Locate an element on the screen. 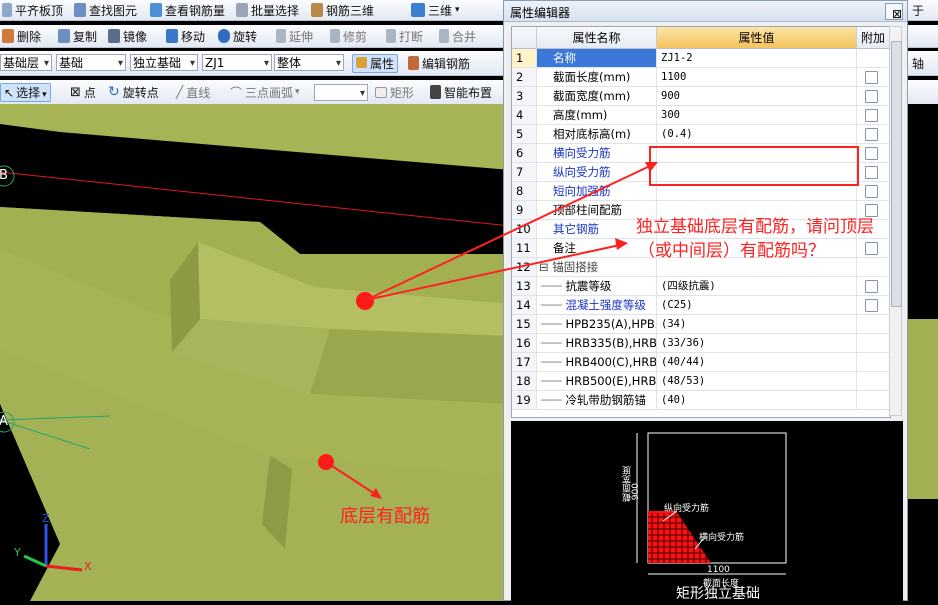 The image size is (938, 605). annotation-question: 独立基础底层有配筋，请问顶层 （或中间层）有配筋吗？ is located at coordinates (755, 239).